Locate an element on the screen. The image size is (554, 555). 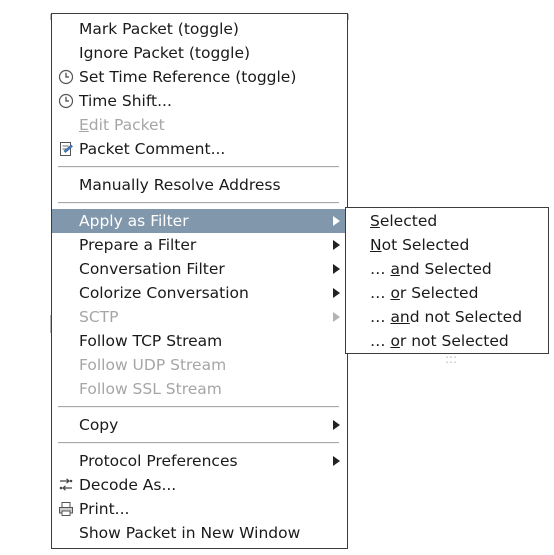
menu-item-label: Follow SSL Stream is located at coordinates (150, 389).